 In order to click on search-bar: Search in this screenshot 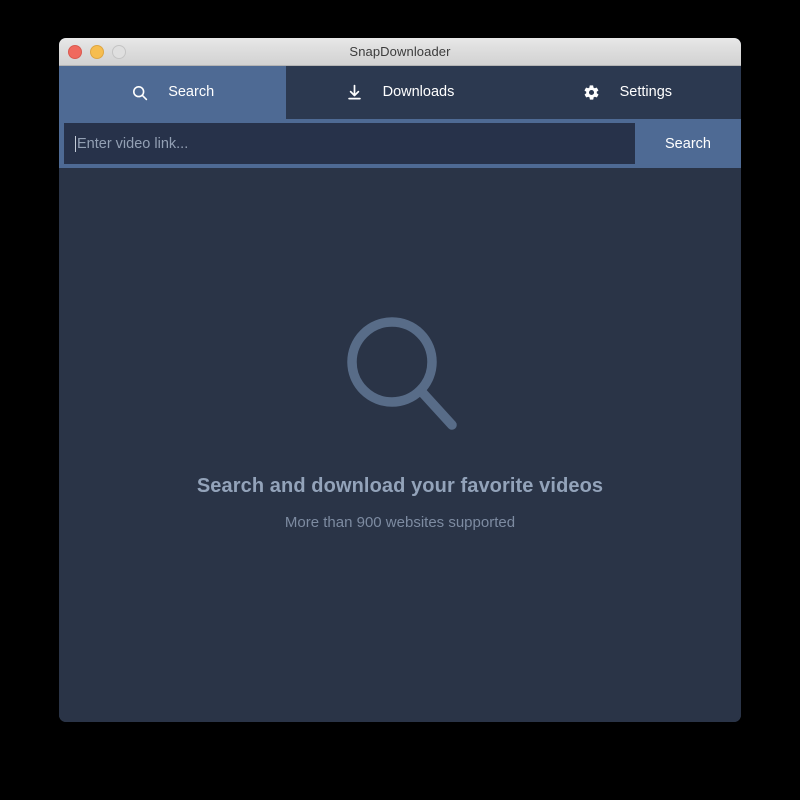, I will do `click(400, 143)`.